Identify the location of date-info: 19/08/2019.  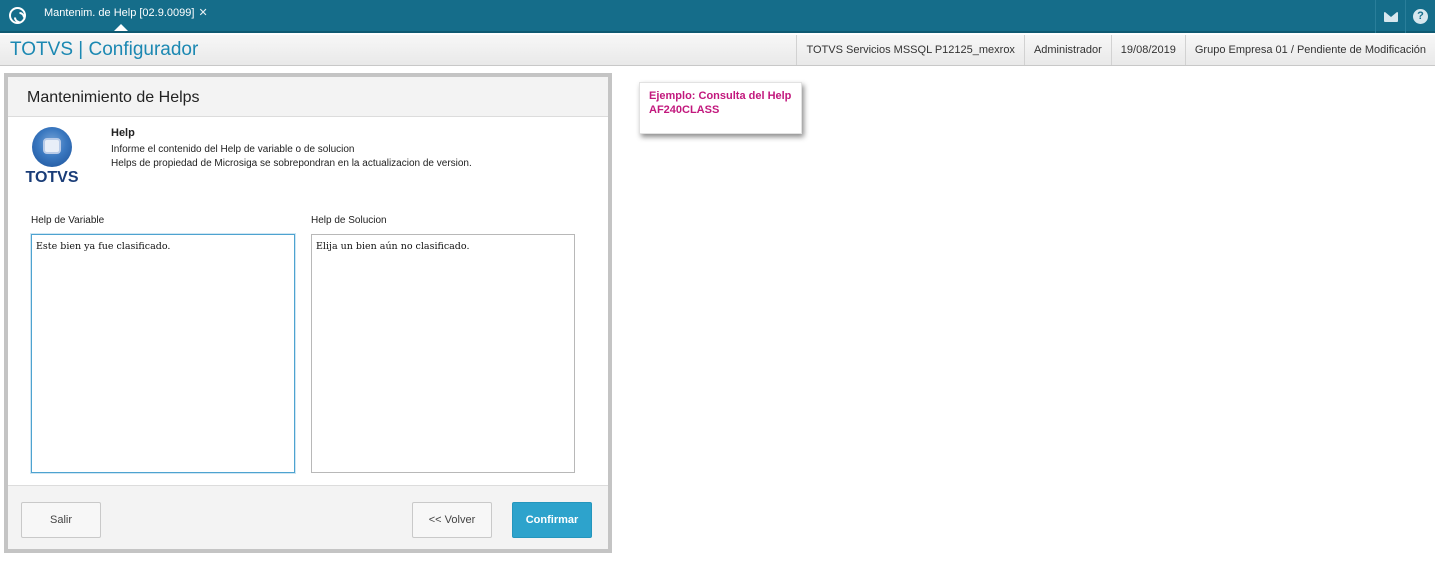
(1147, 50).